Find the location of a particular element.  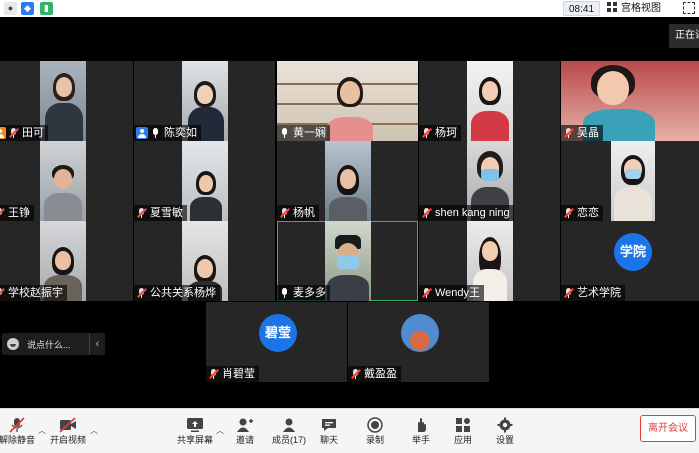

unmute-button: 解除静音 is located at coordinates (19, 431).